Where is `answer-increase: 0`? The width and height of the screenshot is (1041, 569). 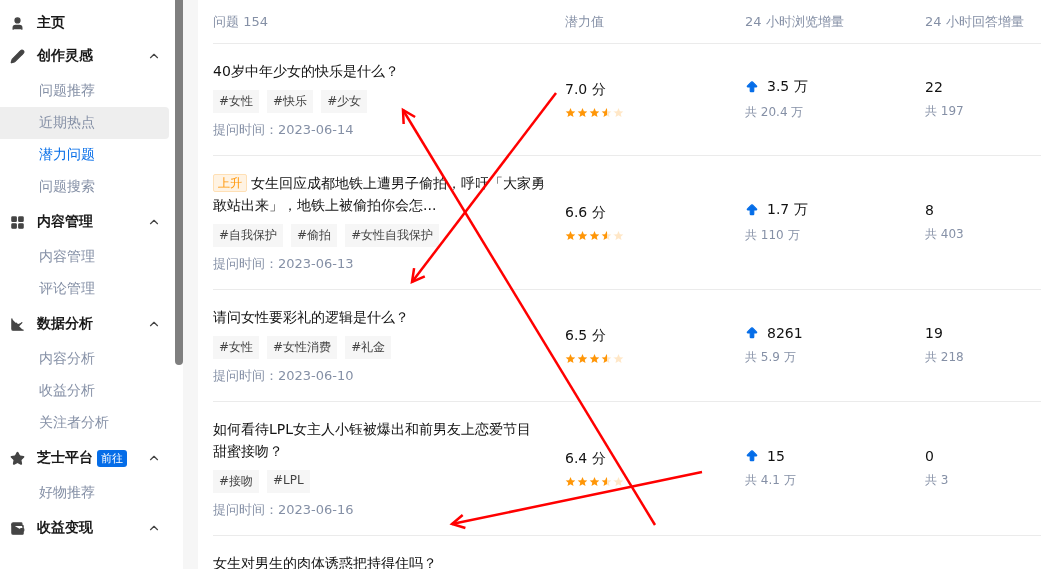
answer-increase: 0 is located at coordinates (929, 456).